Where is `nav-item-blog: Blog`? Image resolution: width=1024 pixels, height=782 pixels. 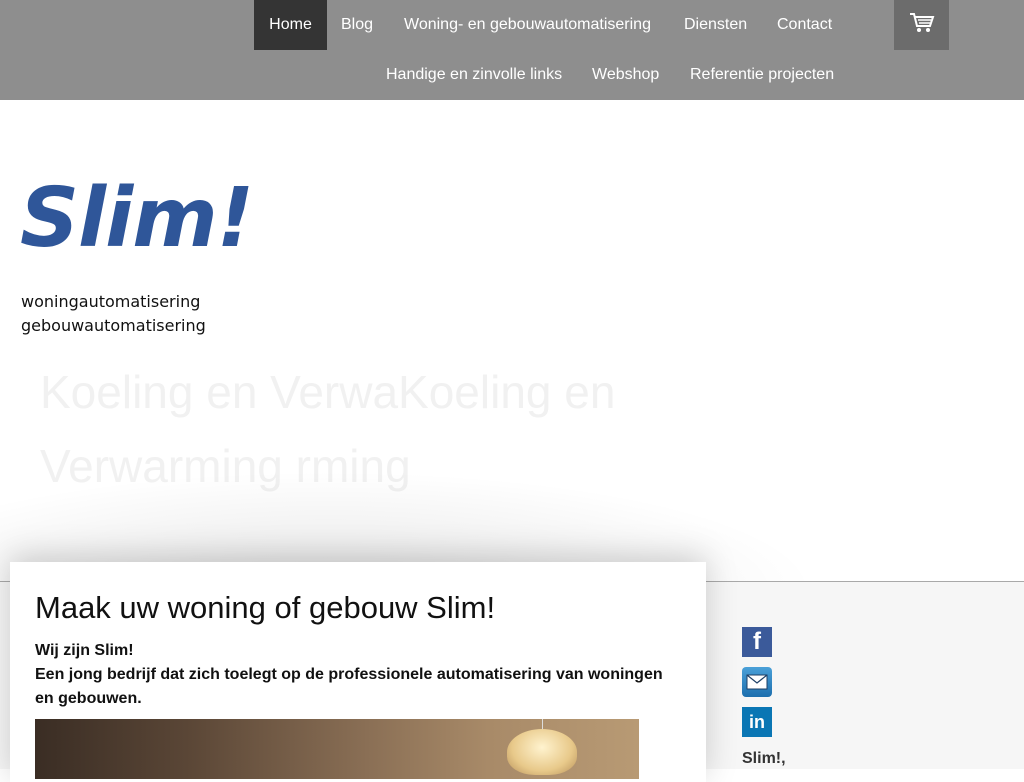
nav-item-blog: Blog is located at coordinates (357, 25).